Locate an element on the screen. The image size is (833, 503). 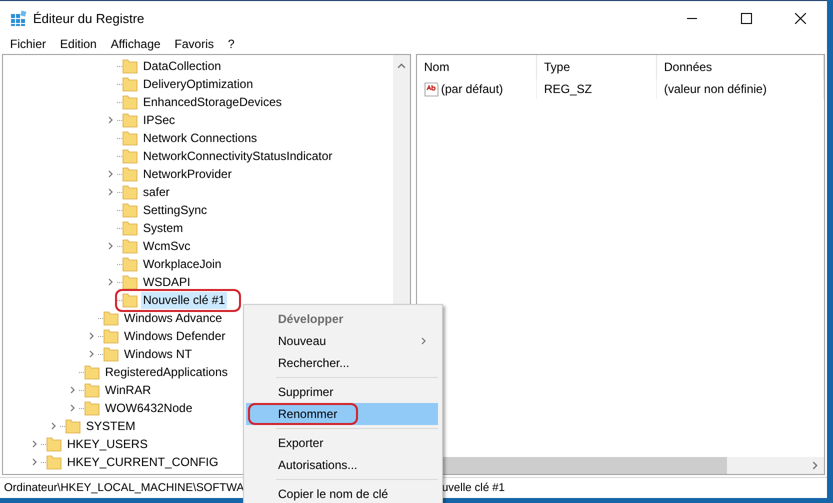
column-header: Nom is located at coordinates (477, 67).